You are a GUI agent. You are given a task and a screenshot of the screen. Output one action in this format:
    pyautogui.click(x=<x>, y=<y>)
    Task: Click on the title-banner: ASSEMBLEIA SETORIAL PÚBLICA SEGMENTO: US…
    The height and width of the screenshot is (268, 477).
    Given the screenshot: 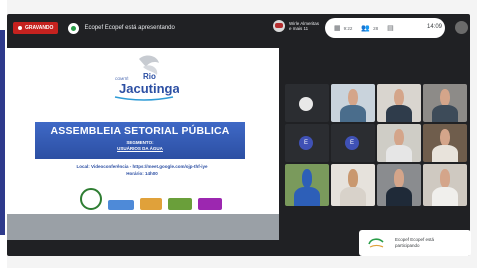 What is the action you would take?
    pyautogui.click(x=140, y=140)
    